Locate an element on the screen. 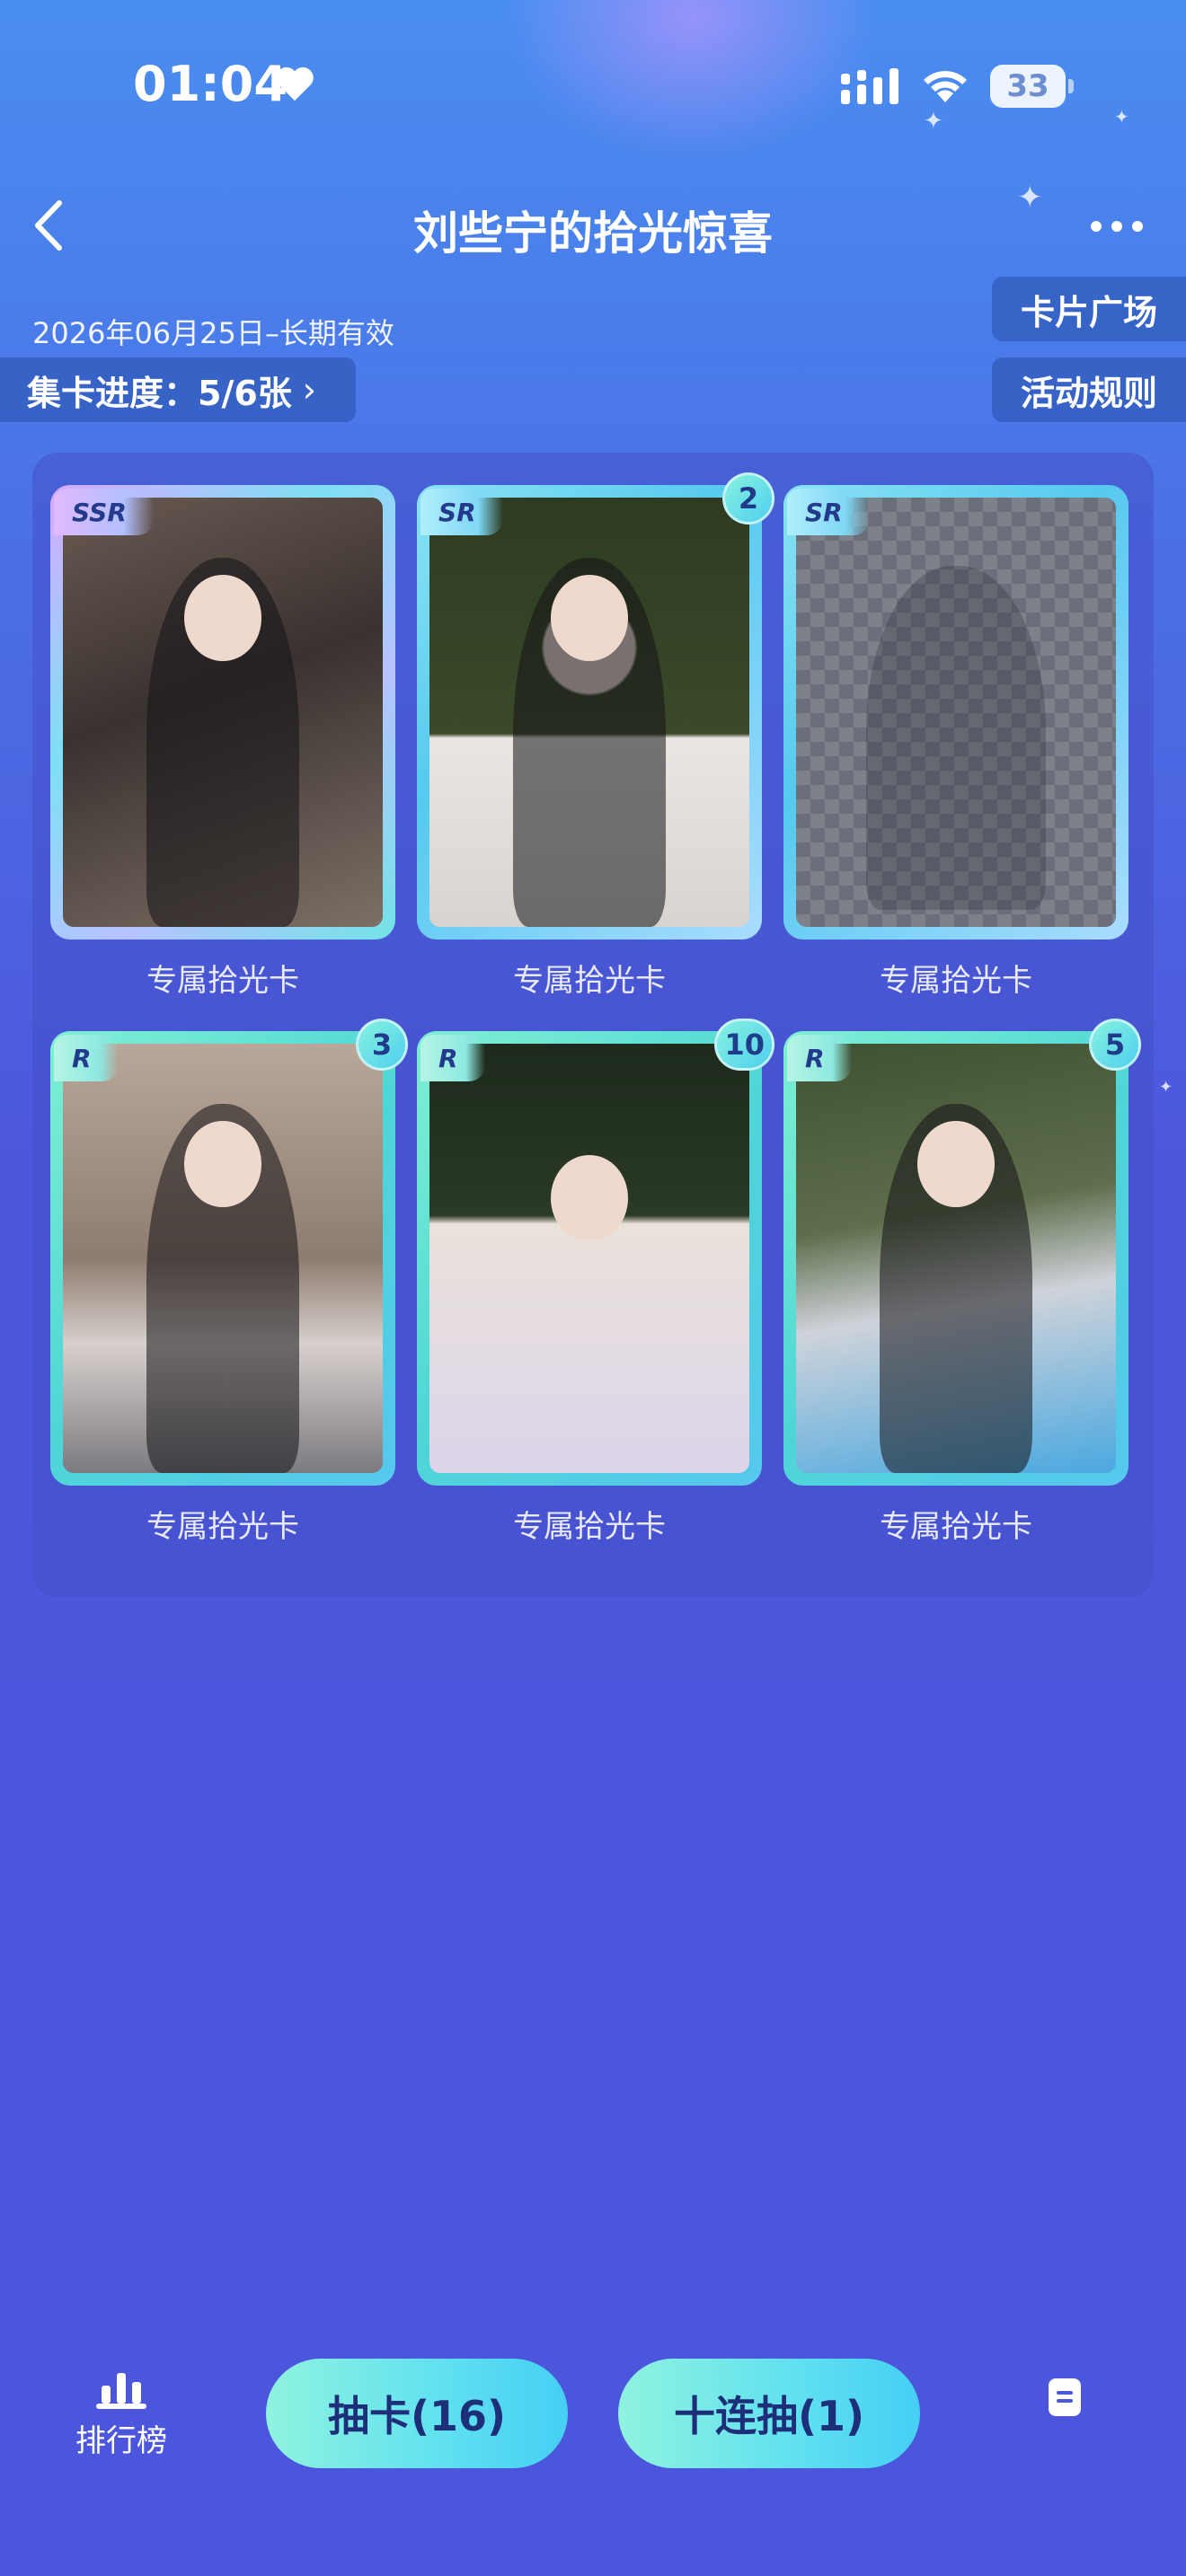 The width and height of the screenshot is (1186, 2576). collection-progress-label: 集卡进度：5/6张 is located at coordinates (159, 393).